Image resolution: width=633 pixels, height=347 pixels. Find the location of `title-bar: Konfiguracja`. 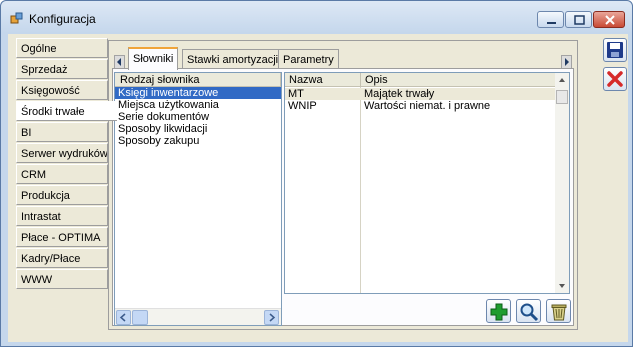

title-bar: Konfiguracja is located at coordinates (316, 17).